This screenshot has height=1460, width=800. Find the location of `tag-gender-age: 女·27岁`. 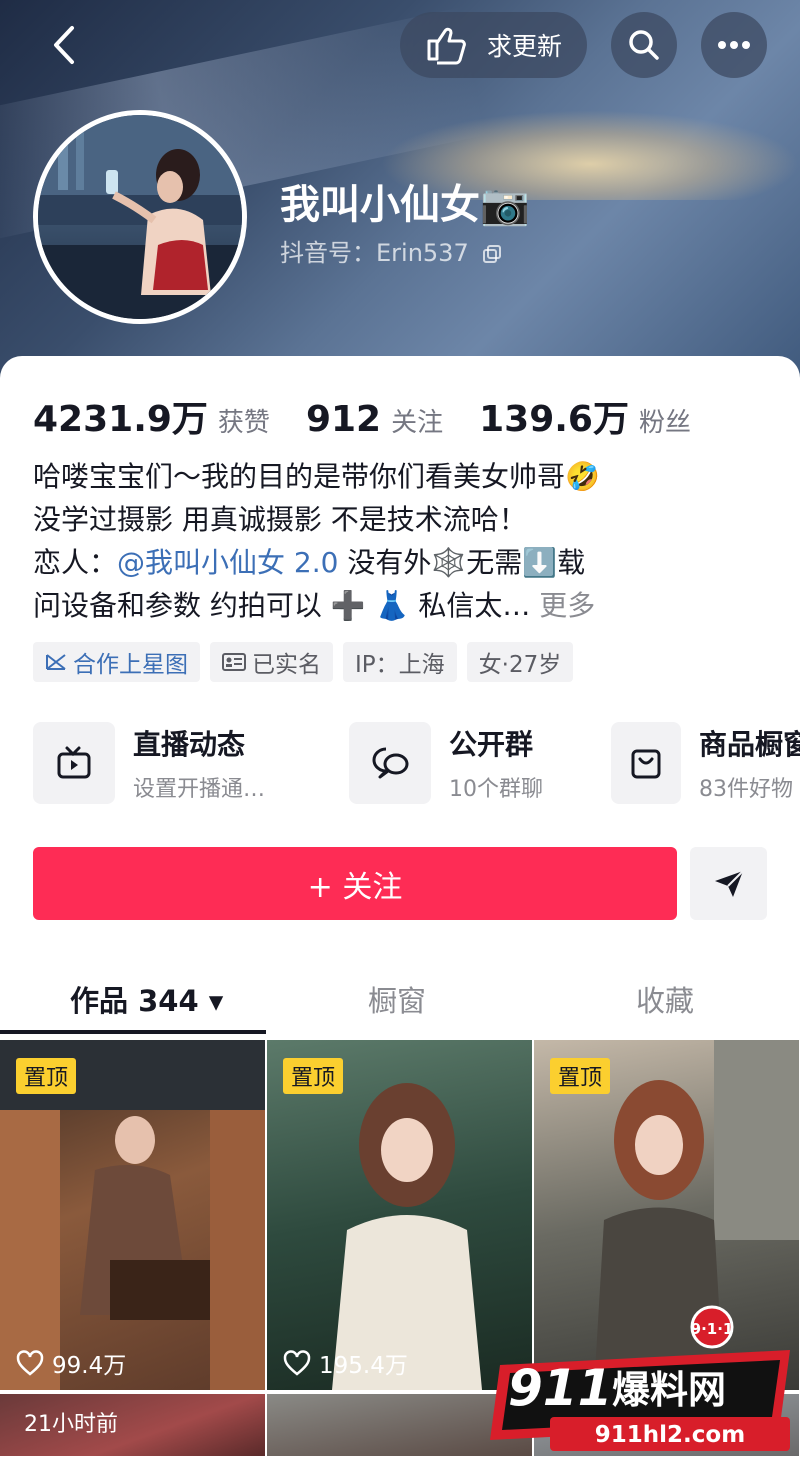

tag-gender-age: 女·27岁 is located at coordinates (520, 662).